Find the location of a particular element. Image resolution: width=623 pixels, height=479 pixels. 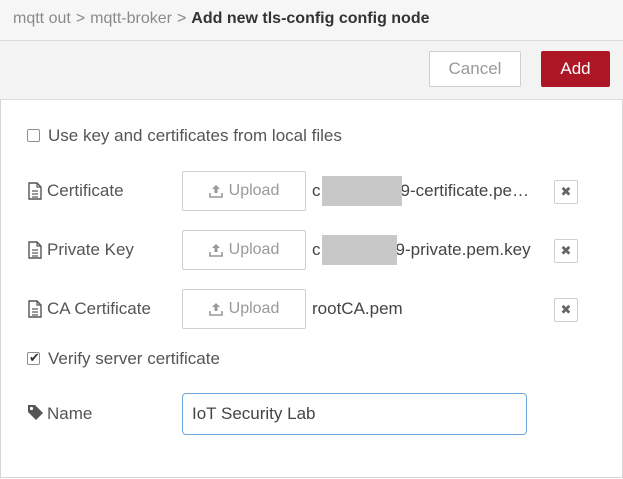

verify-server-label: Verify server certificate is located at coordinates (134, 358).